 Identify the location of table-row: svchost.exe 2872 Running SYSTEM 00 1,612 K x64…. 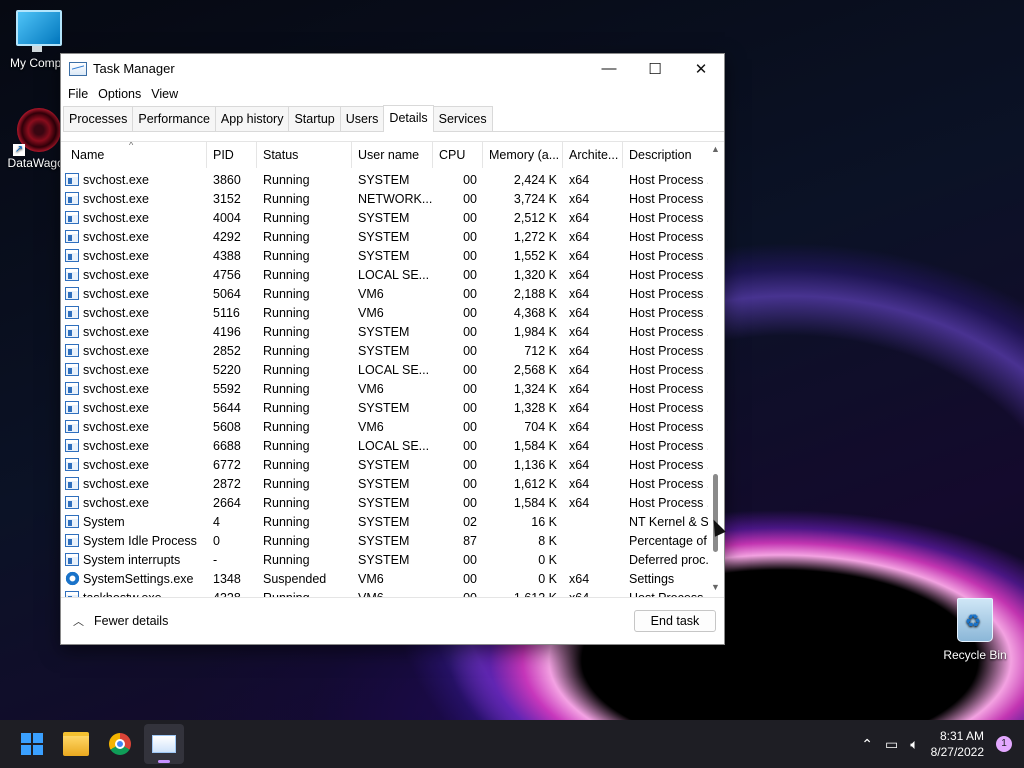
(384, 483).